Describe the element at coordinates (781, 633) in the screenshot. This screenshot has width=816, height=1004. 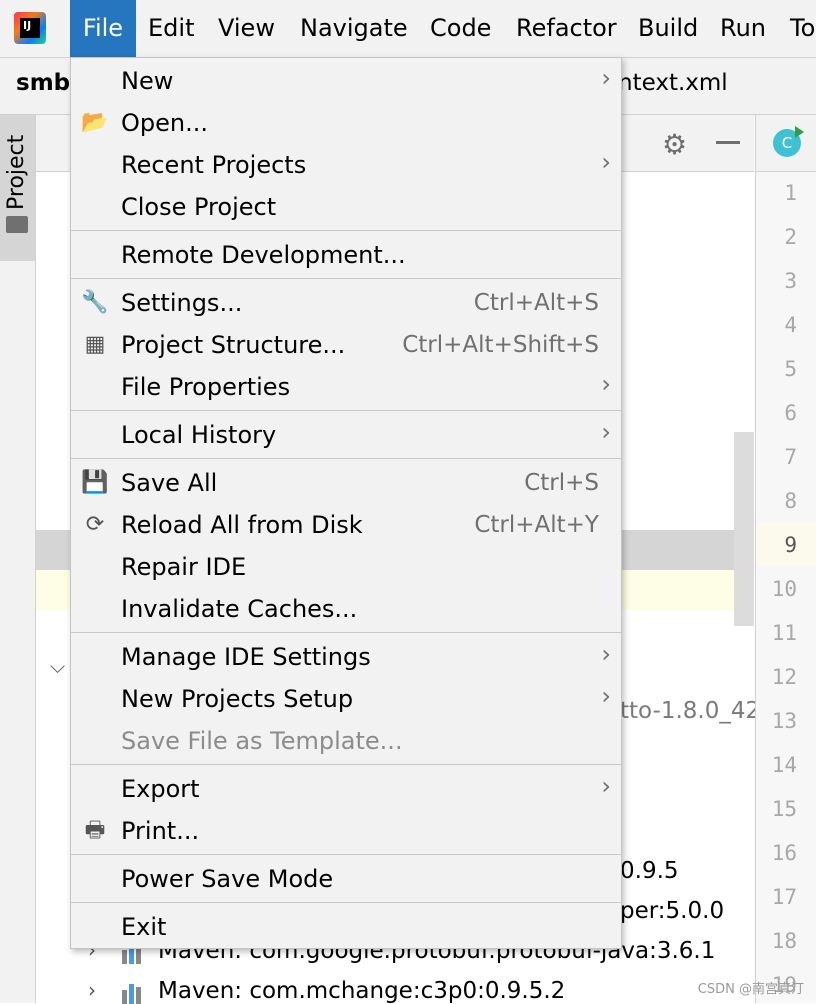
I see `line-number: 11` at that location.